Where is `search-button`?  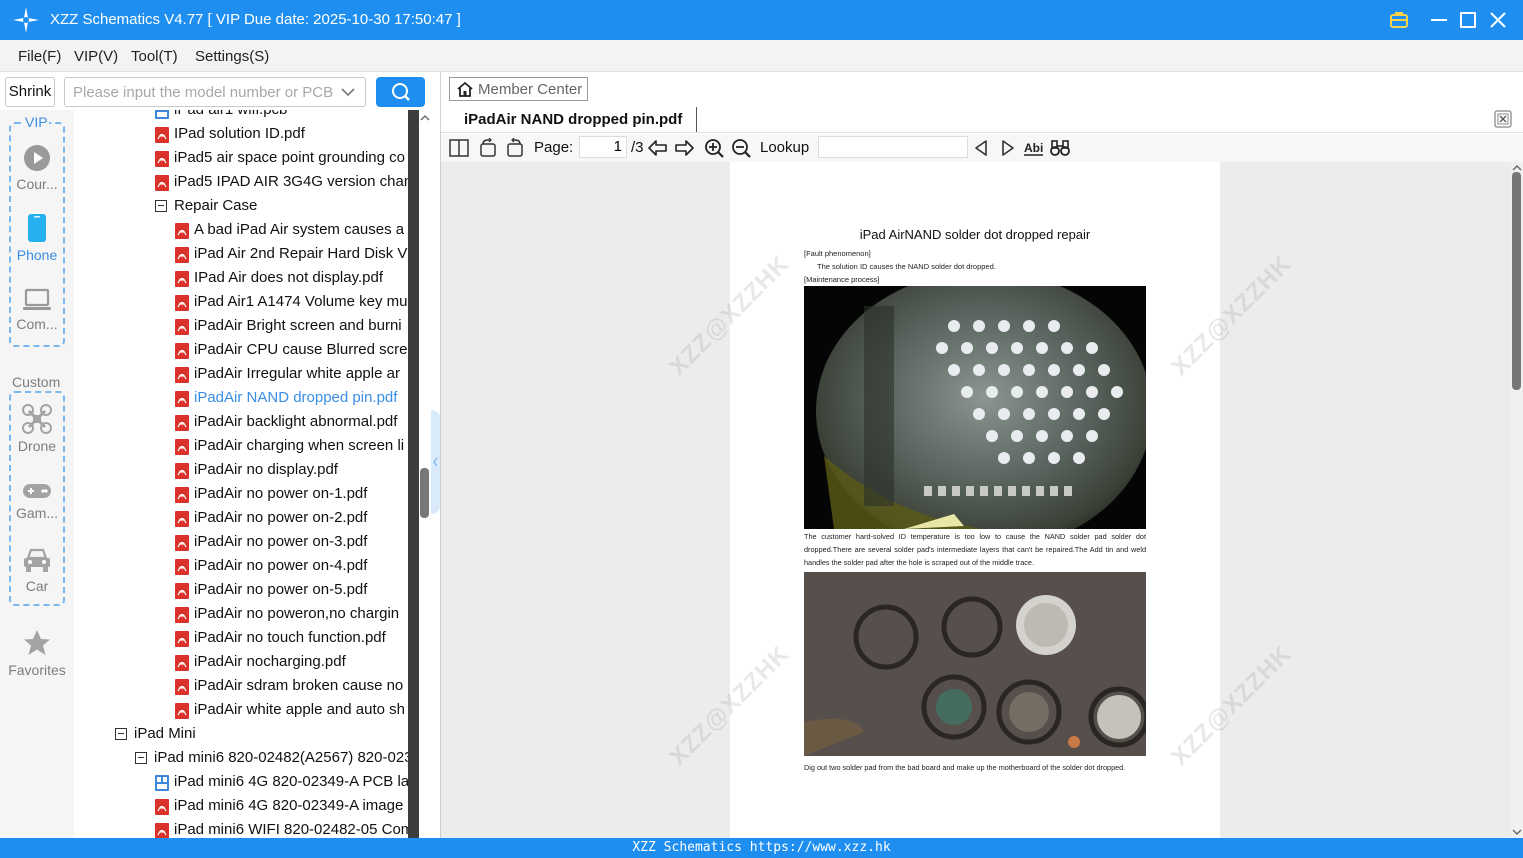
search-button is located at coordinates (400, 92).